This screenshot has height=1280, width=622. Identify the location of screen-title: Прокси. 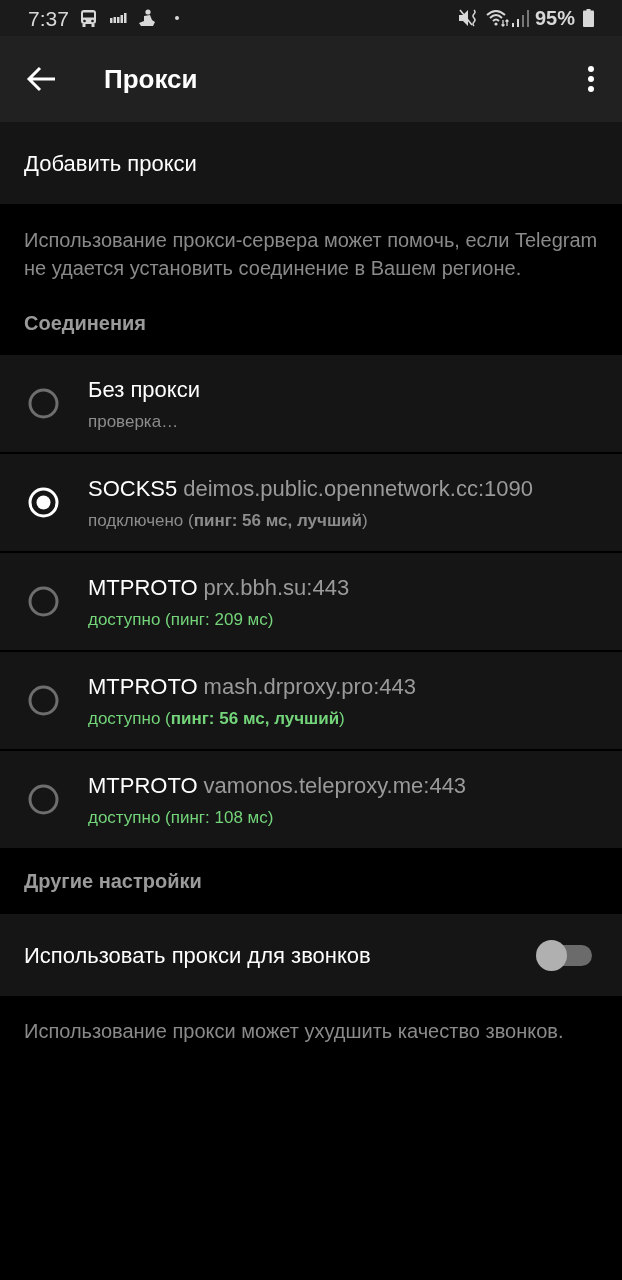
(151, 79).